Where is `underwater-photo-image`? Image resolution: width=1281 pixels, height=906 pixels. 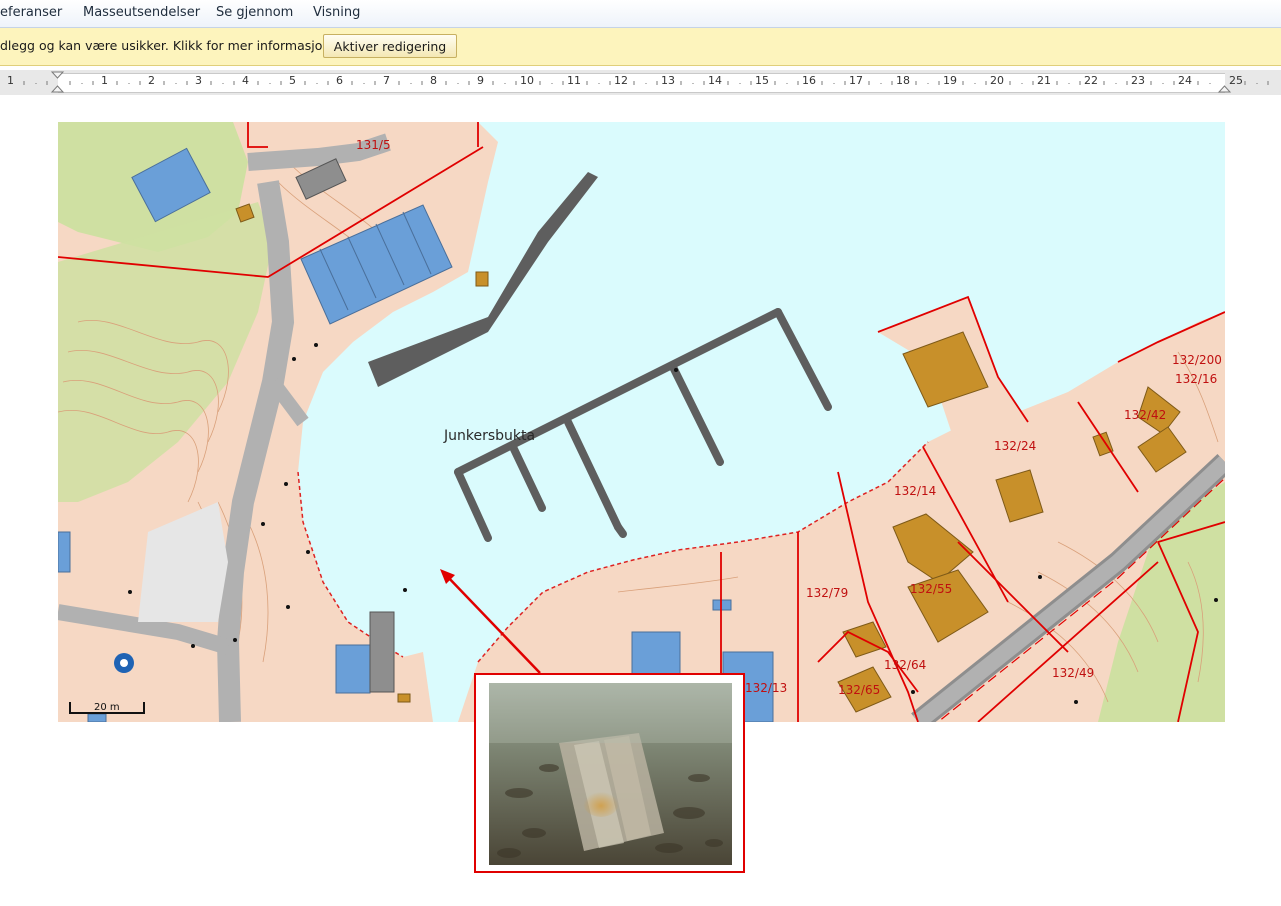
underwater-photo-image is located at coordinates (610, 774).